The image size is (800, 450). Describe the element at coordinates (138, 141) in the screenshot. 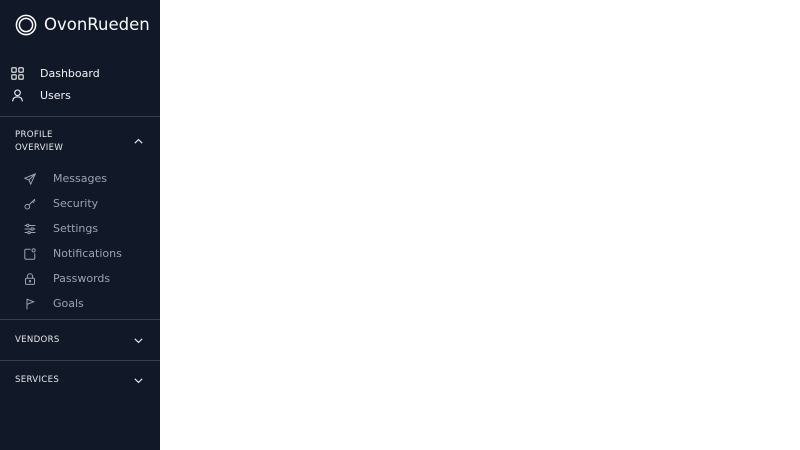

I see `chevron-up-icon` at that location.